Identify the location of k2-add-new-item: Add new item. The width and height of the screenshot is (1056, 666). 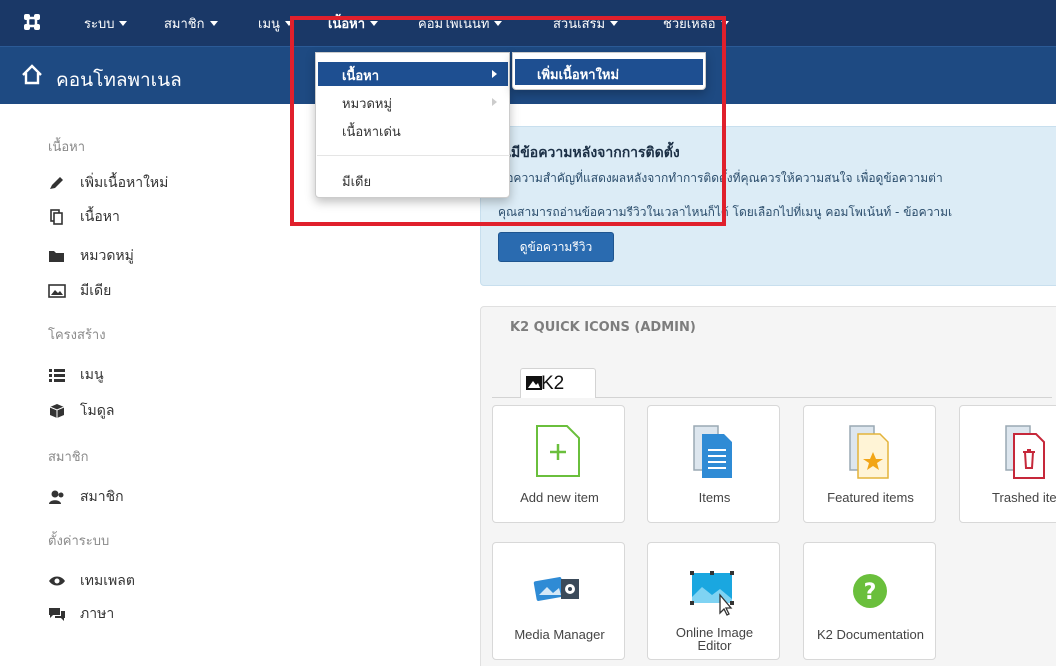
(558, 464).